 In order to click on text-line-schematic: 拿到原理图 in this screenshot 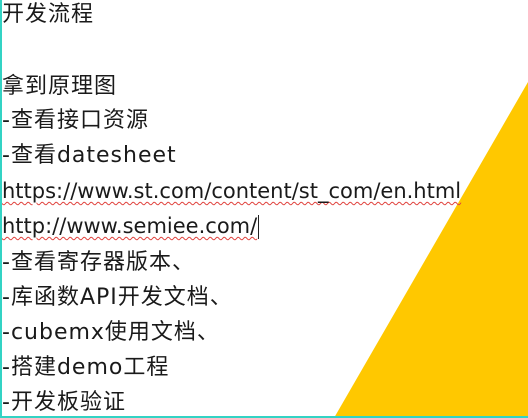, I will do `click(60, 86)`.